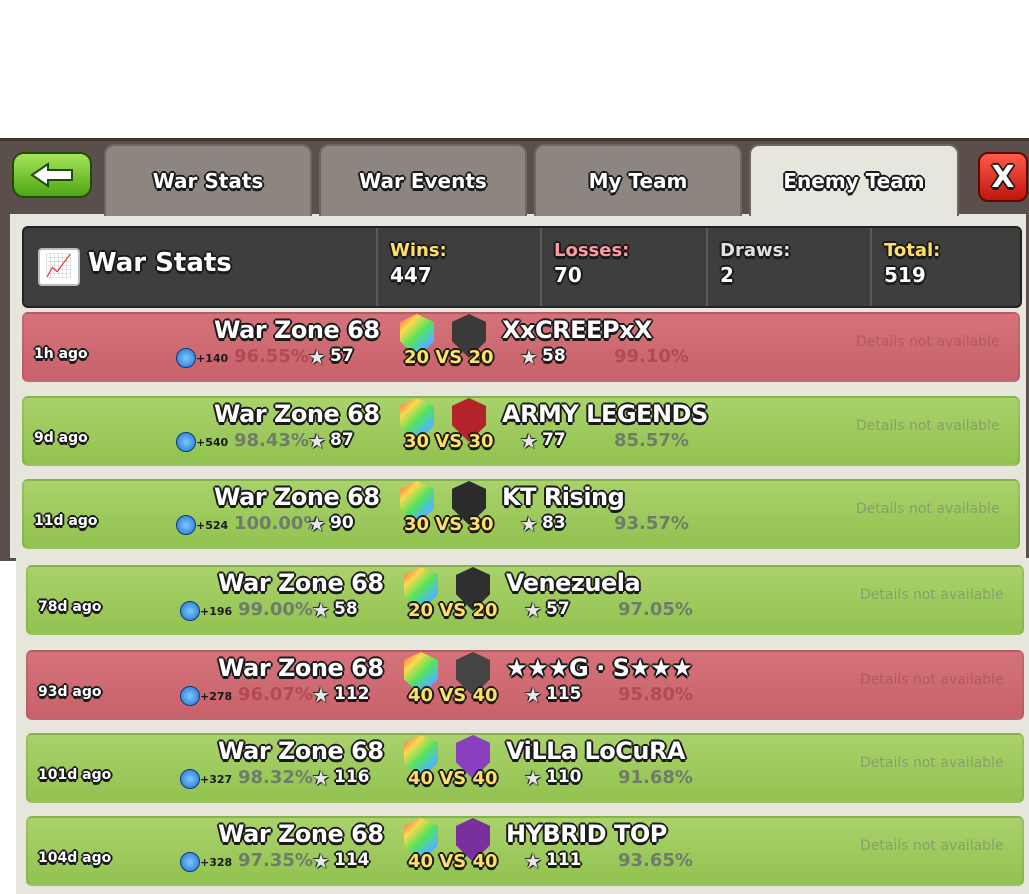 This screenshot has height=894, width=1029. I want to click on our-destruction: 98.43%, so click(271, 440).